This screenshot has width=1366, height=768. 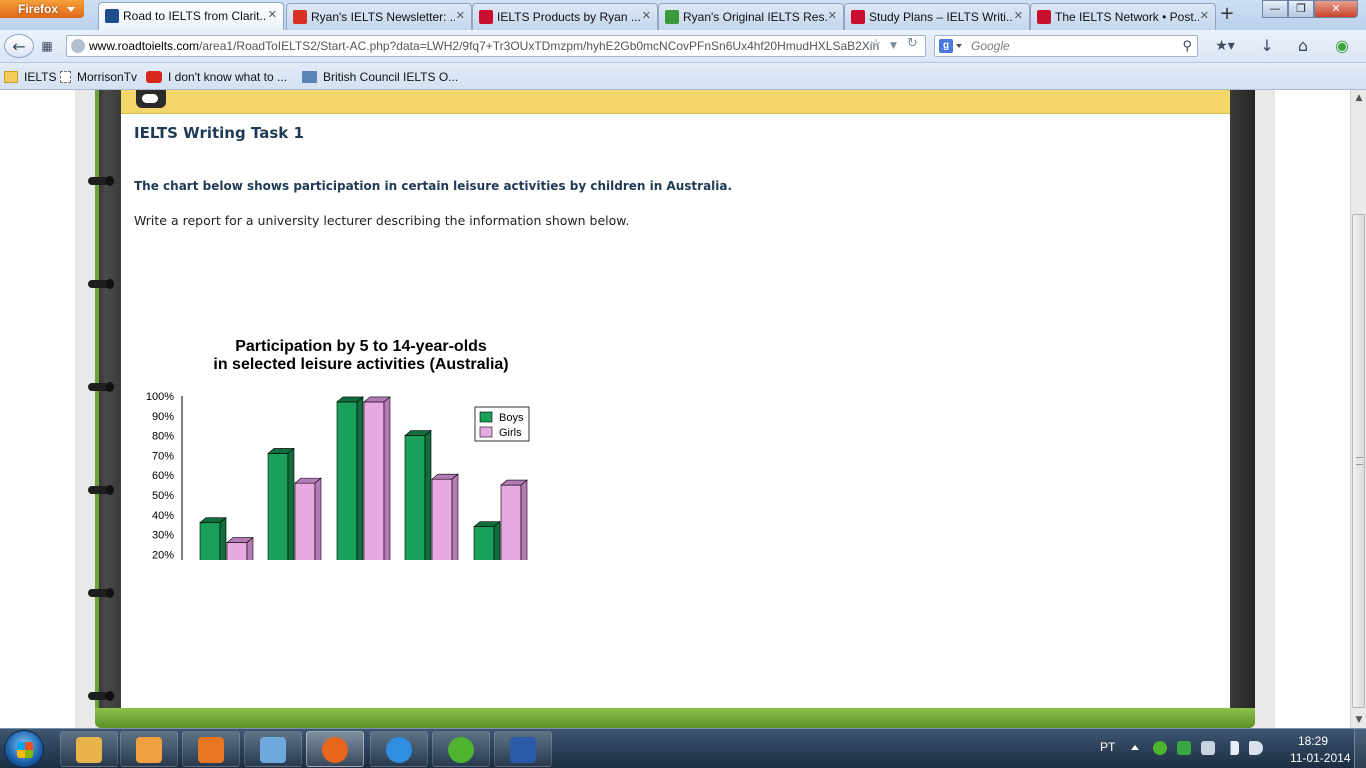 I want to click on reload-icon: ↻, so click(x=912, y=43).